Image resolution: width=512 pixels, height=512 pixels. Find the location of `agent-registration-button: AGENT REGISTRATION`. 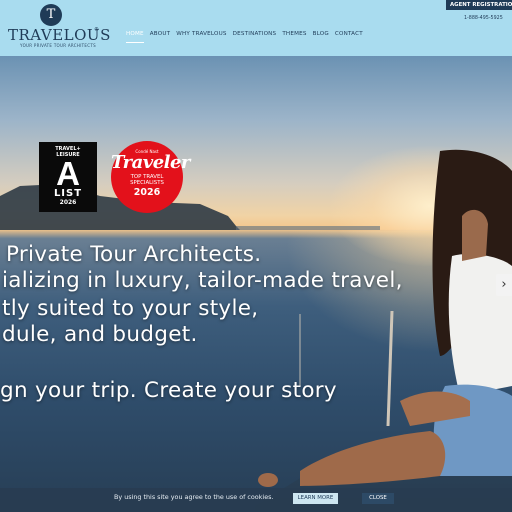

agent-registration-button: AGENT REGISTRATION is located at coordinates (479, 5).